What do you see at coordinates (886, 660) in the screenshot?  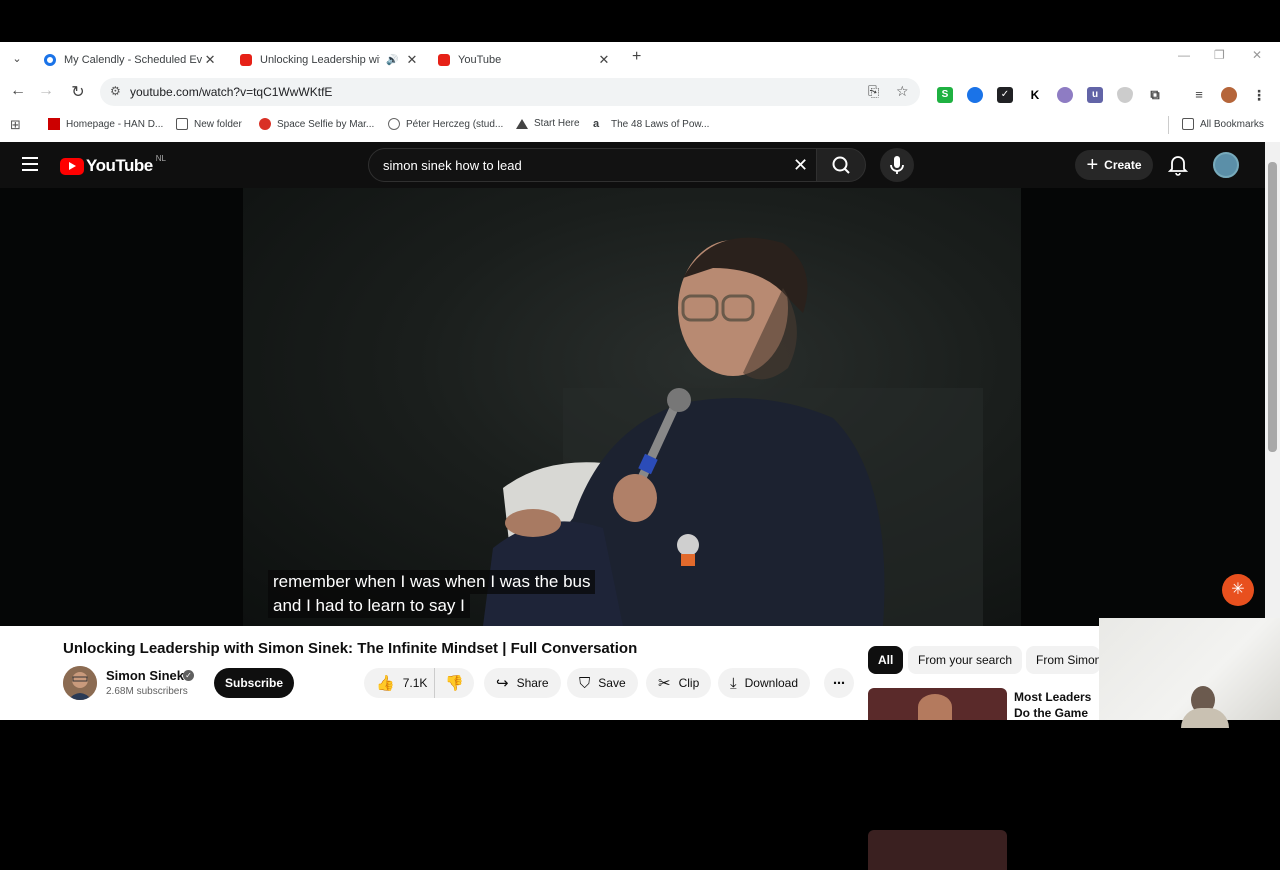 I see `chip-all: All` at bounding box center [886, 660].